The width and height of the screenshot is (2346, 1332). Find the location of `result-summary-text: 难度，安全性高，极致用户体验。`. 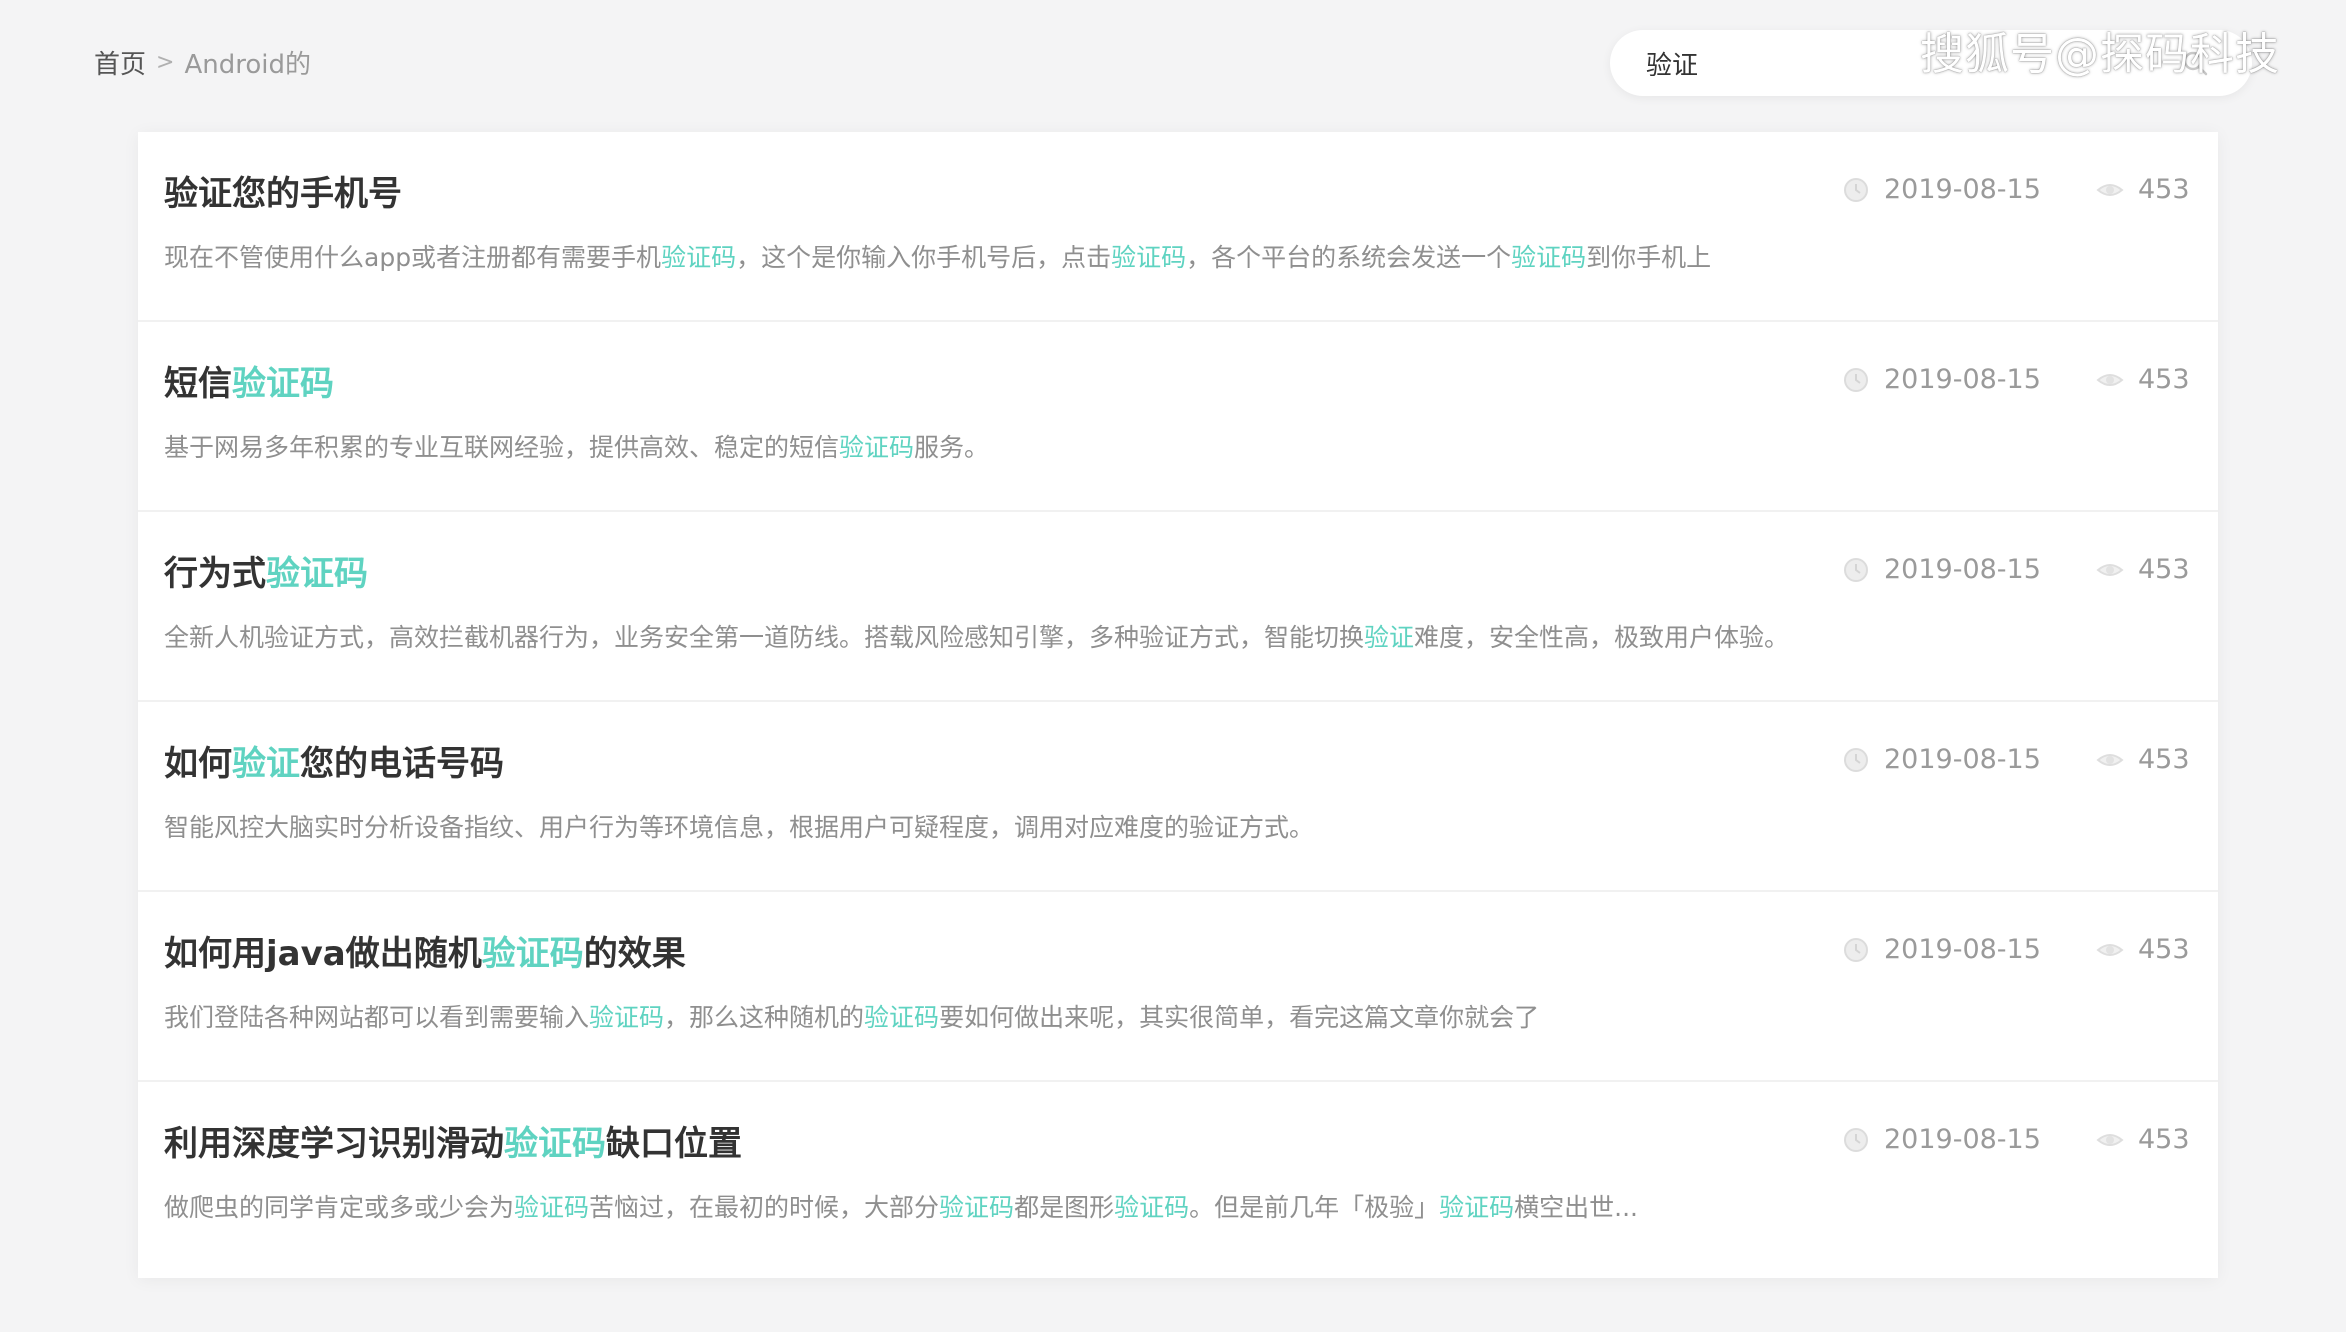

result-summary-text: 难度，安全性高，极致用户体验。 is located at coordinates (1602, 637).